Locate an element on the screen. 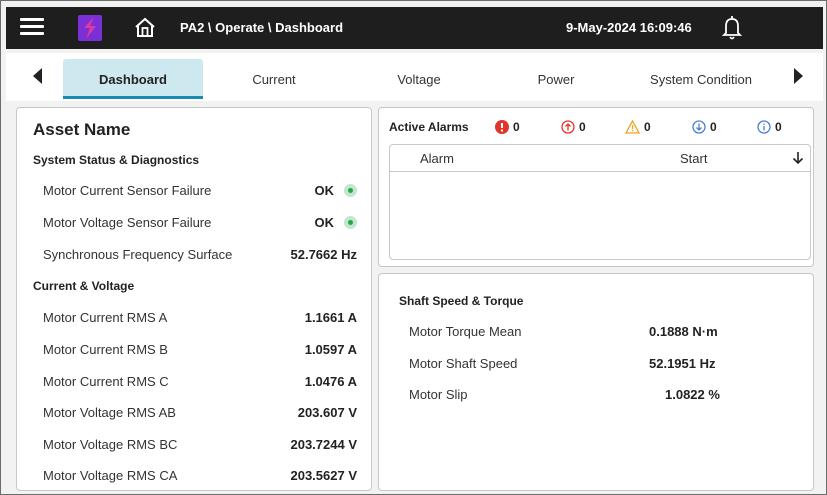  sort-down-icon is located at coordinates (798, 160).